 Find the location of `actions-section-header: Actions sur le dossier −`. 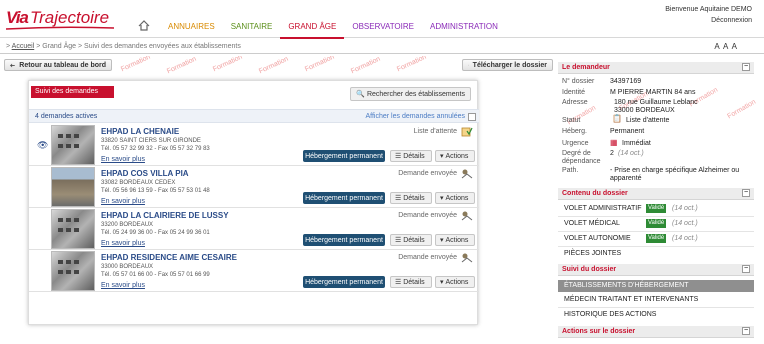

actions-section-header: Actions sur le dossier − is located at coordinates (656, 332).